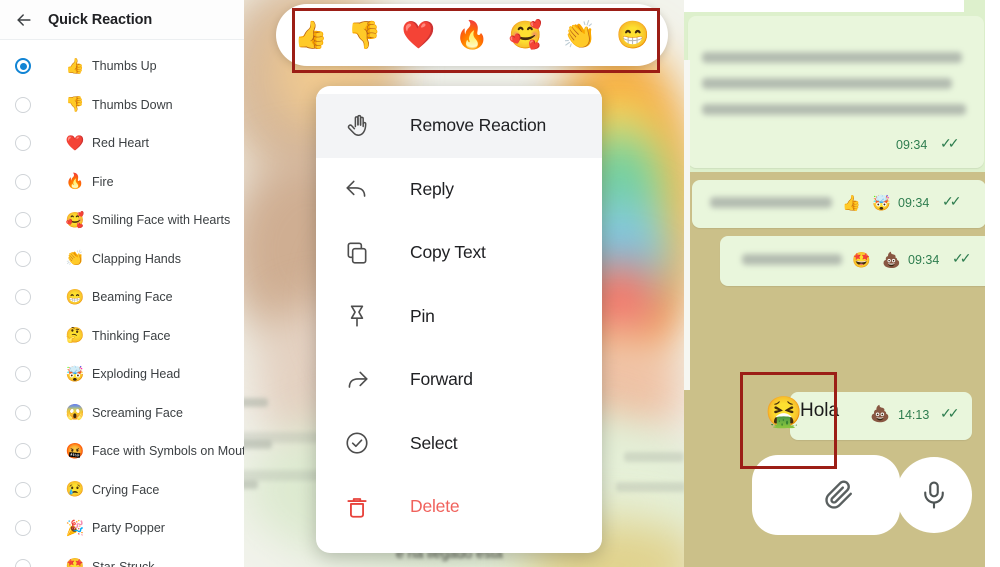 This screenshot has width=1000, height=567. I want to click on quick-reaction-emoji-bar: 👍 👎 ❤️ 🔥 🥰 👏 😁, so click(472, 35).